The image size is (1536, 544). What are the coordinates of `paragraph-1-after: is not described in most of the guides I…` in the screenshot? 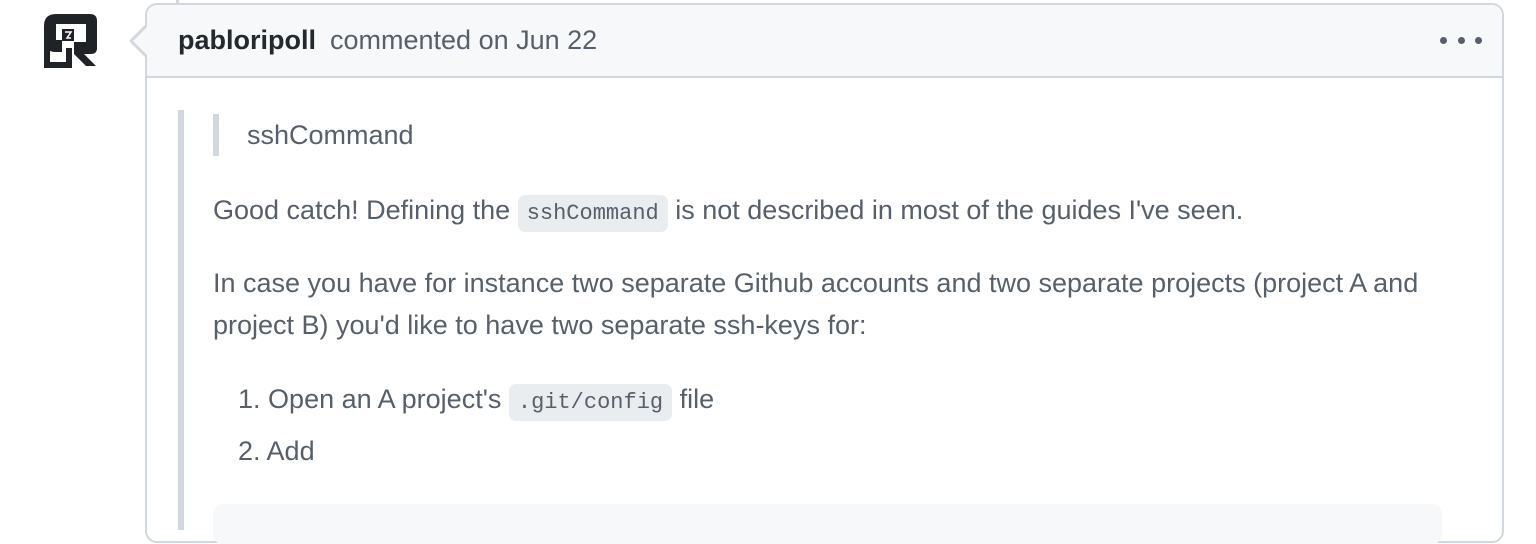 It's located at (959, 210).